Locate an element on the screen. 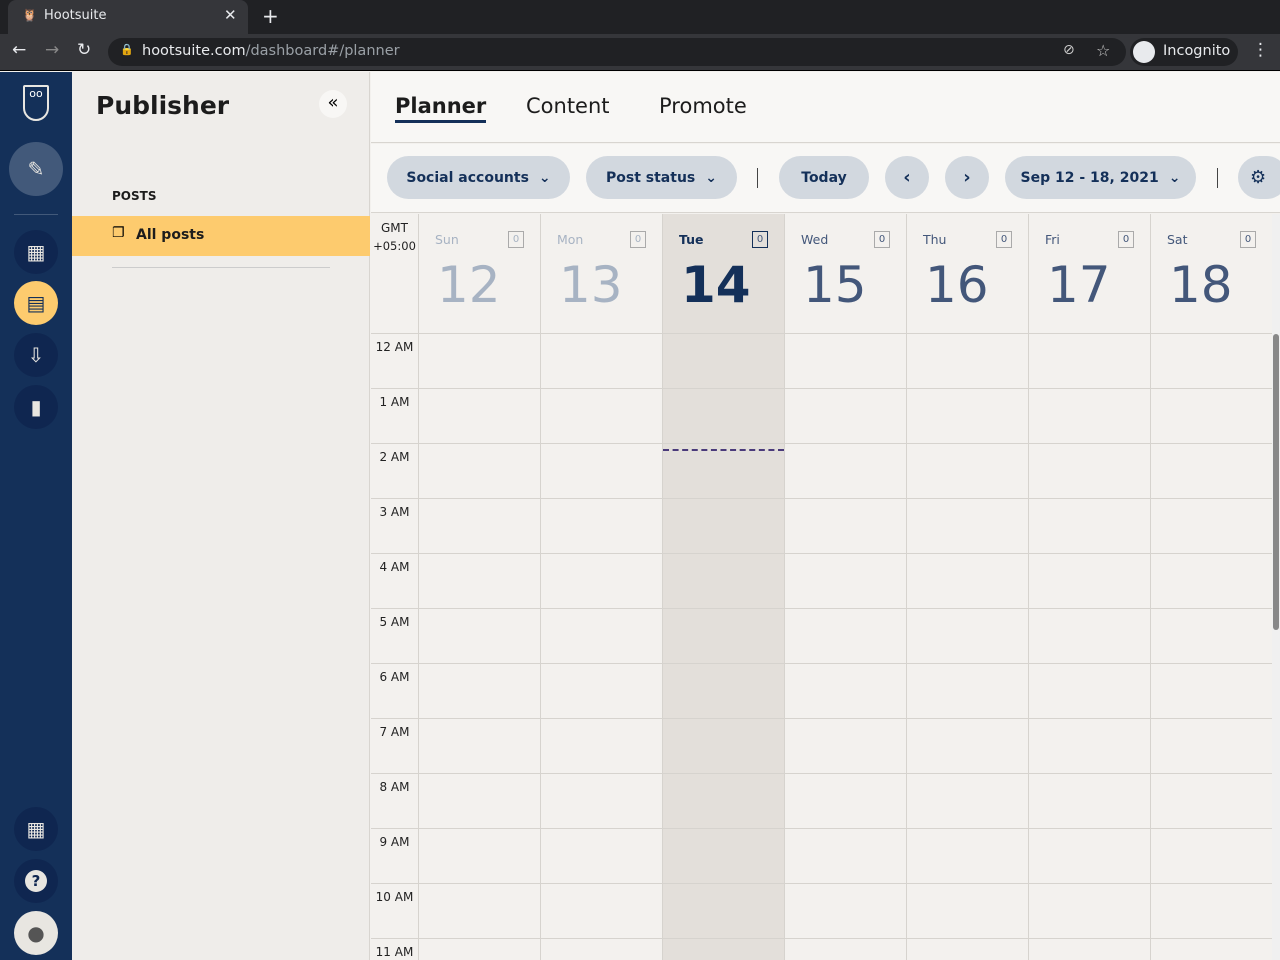 Image resolution: width=1280 pixels, height=960 pixels. date-range-dropdown: Sep 12 - 18, 2021 ⌄ is located at coordinates (1100, 177).